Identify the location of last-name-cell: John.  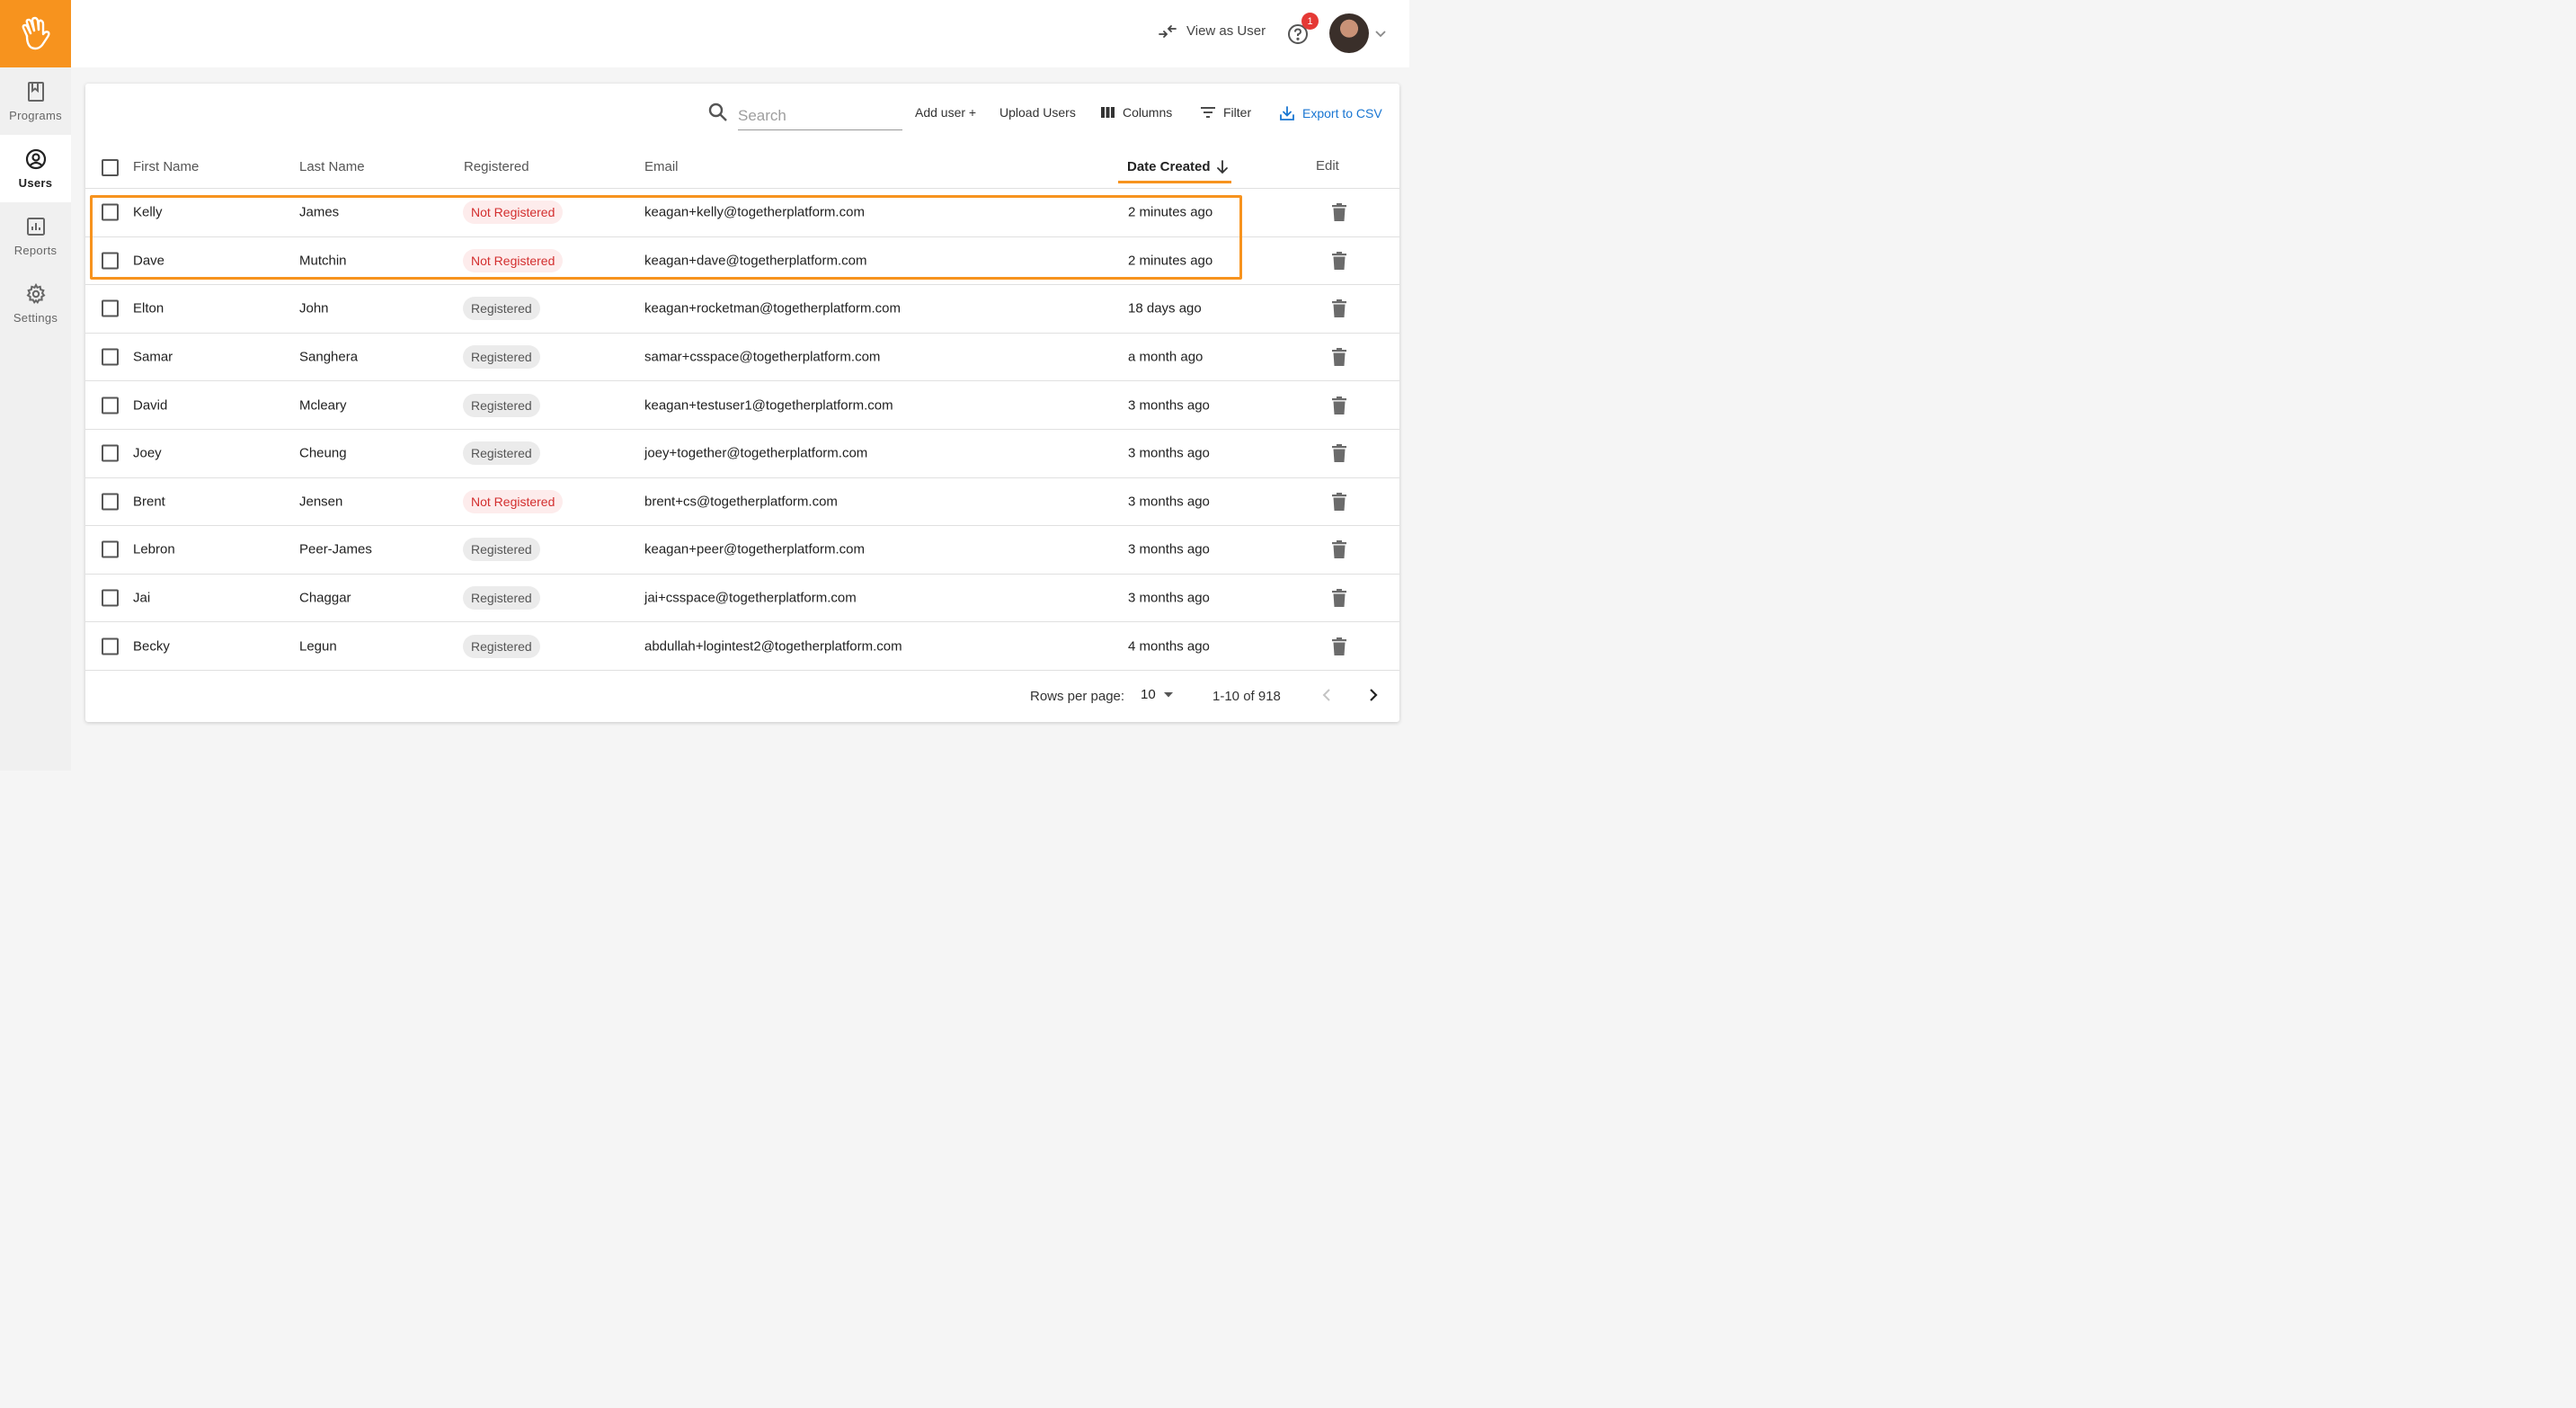
(314, 308).